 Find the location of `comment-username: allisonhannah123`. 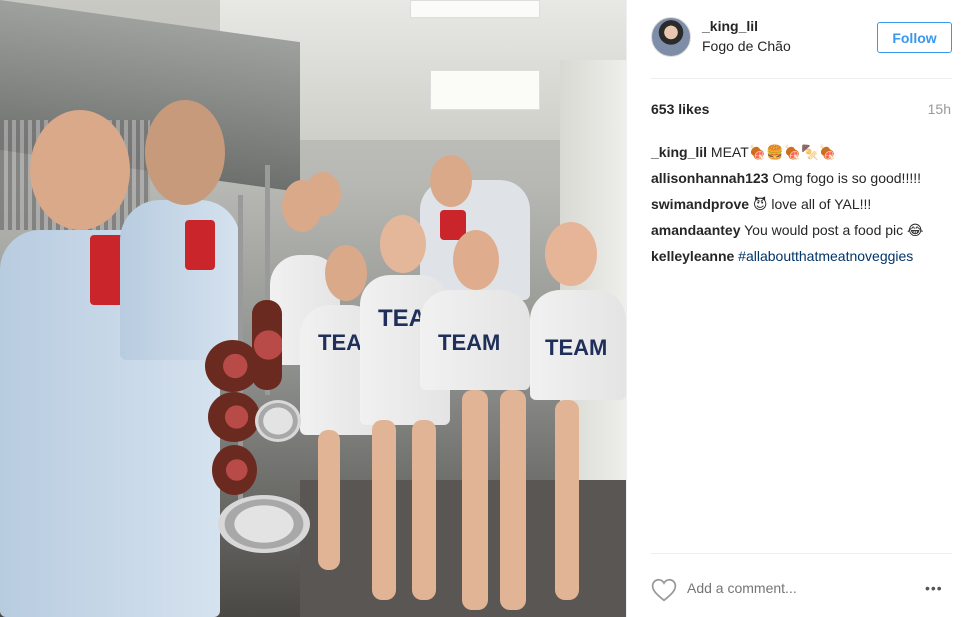

comment-username: allisonhannah123 is located at coordinates (709, 178).